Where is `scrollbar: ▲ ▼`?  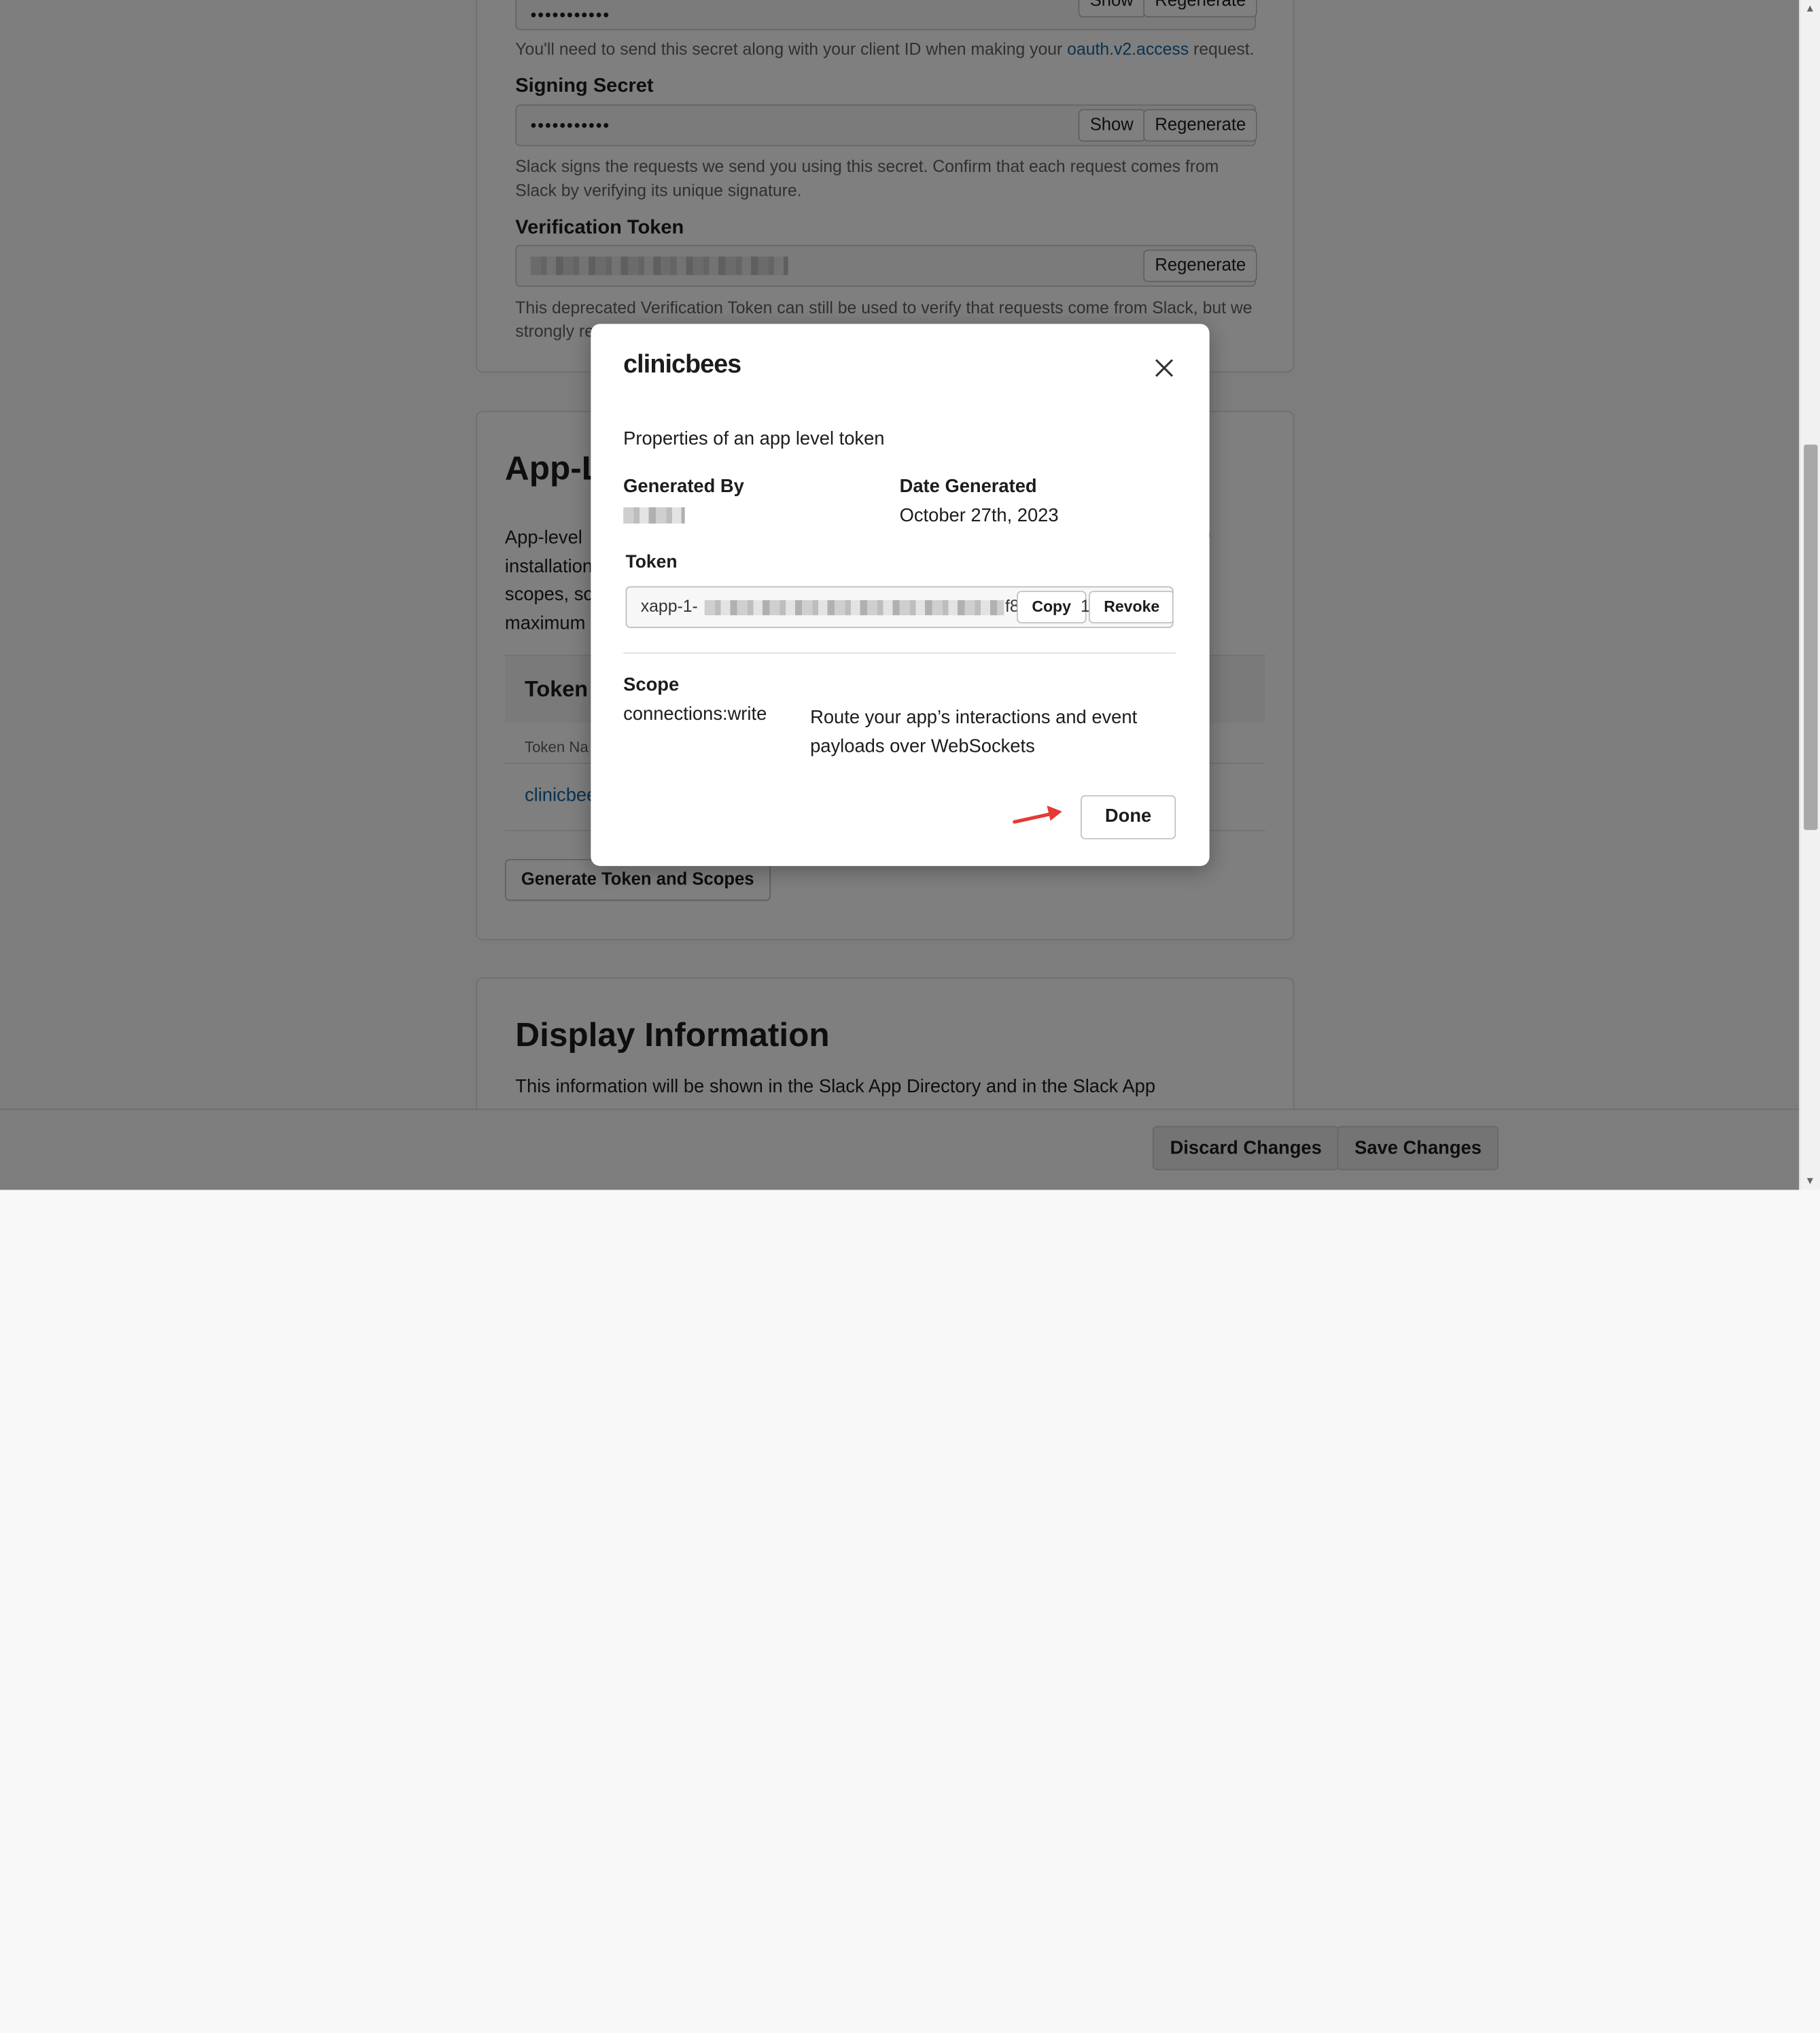
scrollbar: ▲ ▼ is located at coordinates (1810, 595).